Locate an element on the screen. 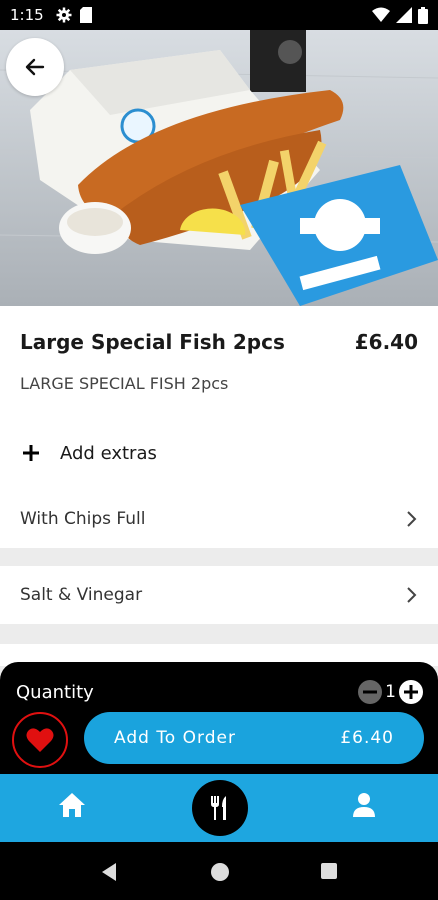  quantity-stepper: 1 is located at coordinates (390, 692).